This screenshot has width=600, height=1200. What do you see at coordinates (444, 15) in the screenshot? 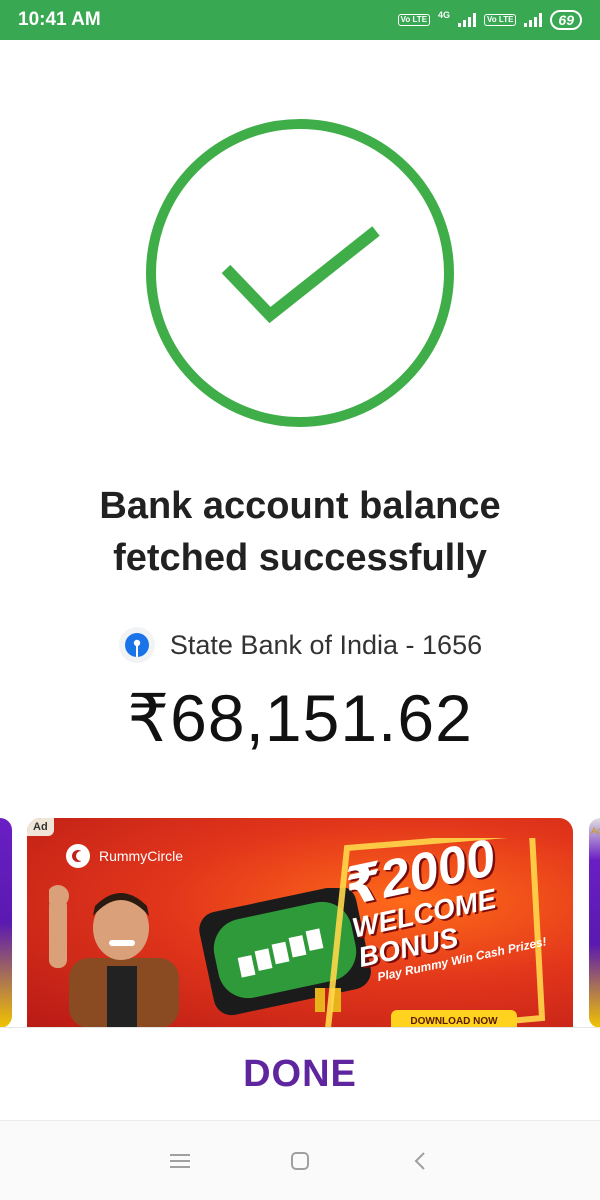
I see `network-type-label: 4G` at bounding box center [444, 15].